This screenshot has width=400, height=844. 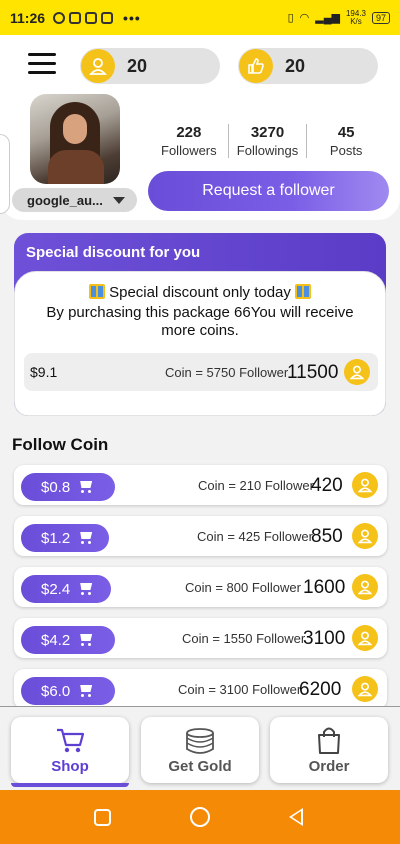 What do you see at coordinates (150, 66) in the screenshot?
I see `follow-coin-balance: 20` at bounding box center [150, 66].